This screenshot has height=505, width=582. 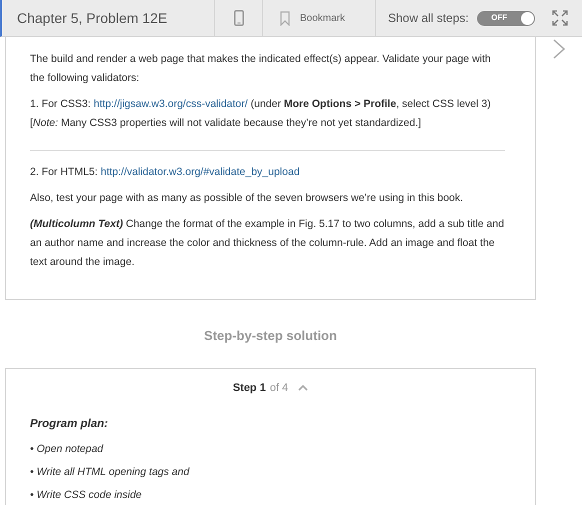 What do you see at coordinates (560, 18) in the screenshot?
I see `fullscreen-icon` at bounding box center [560, 18].